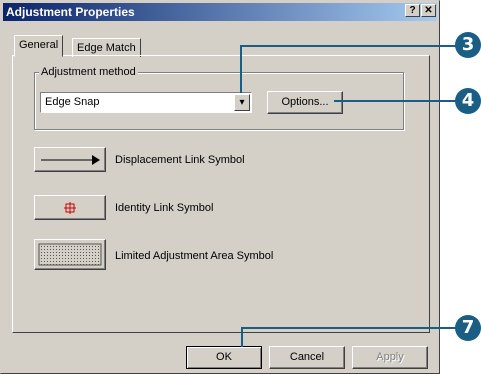 This screenshot has height=374, width=481. I want to click on displacement-link-symbol-label: Displacement Link Symbol, so click(180, 160).